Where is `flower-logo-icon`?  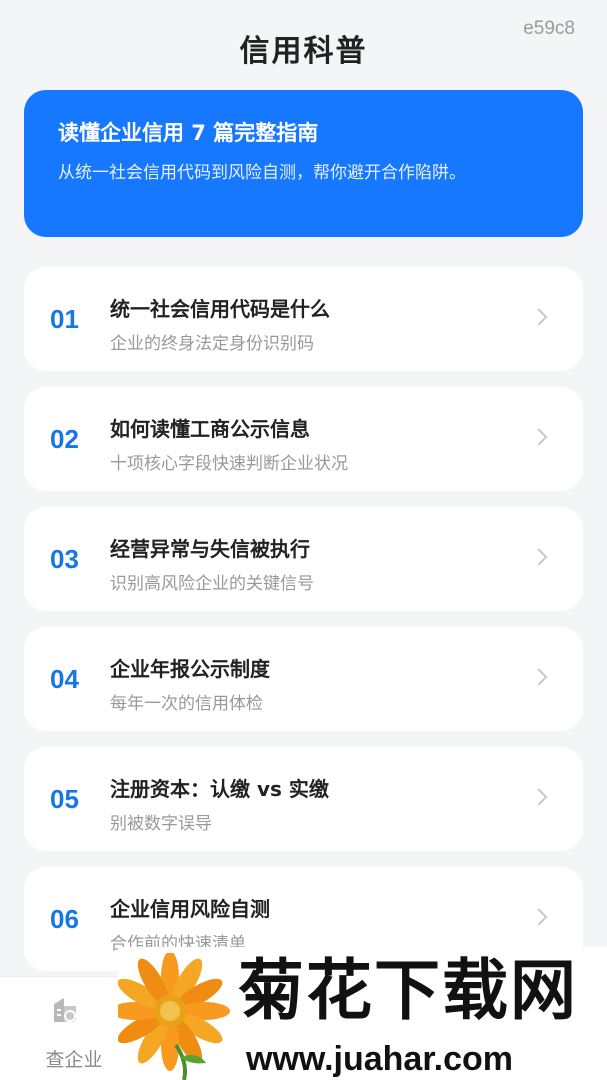 flower-logo-icon is located at coordinates (174, 1016).